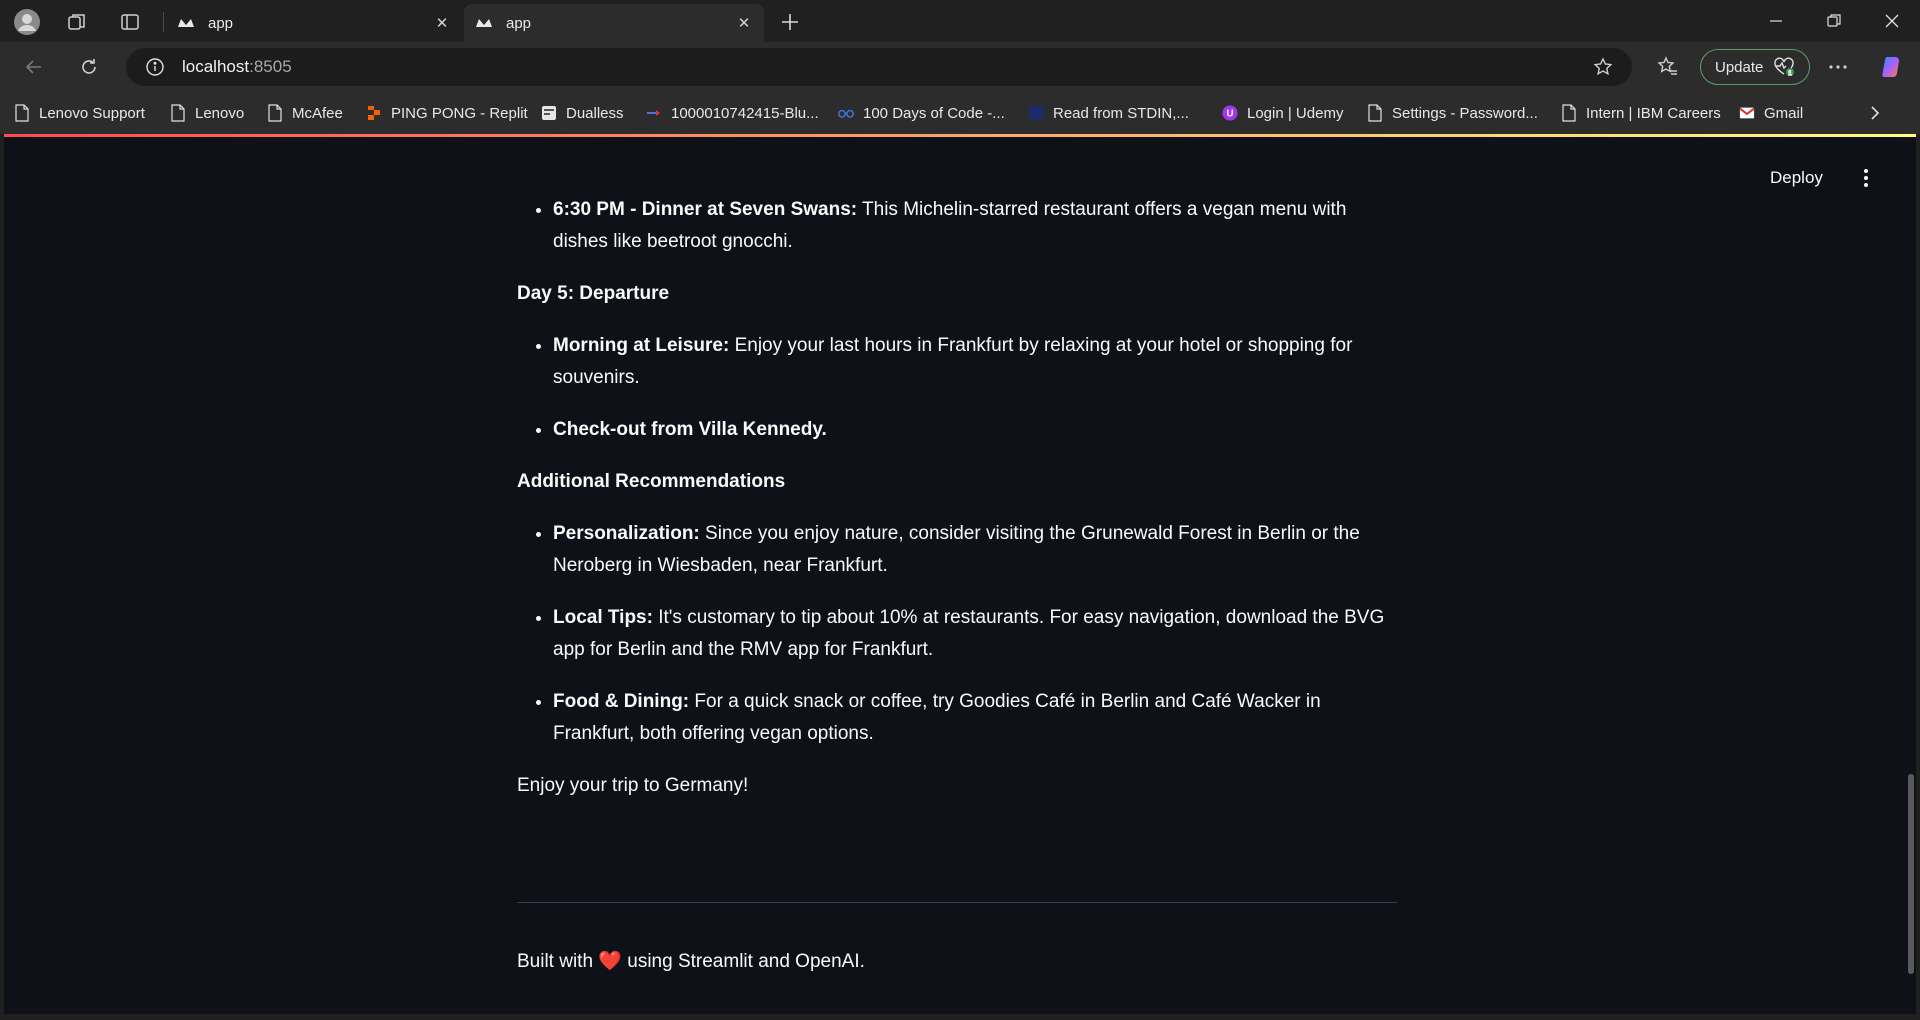 The image size is (1920, 1020). What do you see at coordinates (1739, 67) in the screenshot?
I see `update-label: Update` at bounding box center [1739, 67].